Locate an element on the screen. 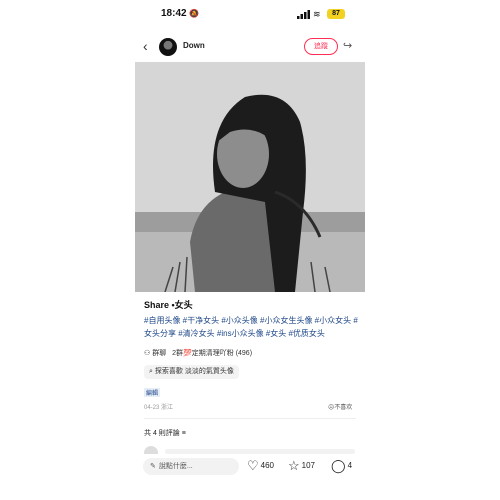 This screenshot has width=500, height=500. comments-header: 共 4 則評論 ≡ is located at coordinates (165, 433).